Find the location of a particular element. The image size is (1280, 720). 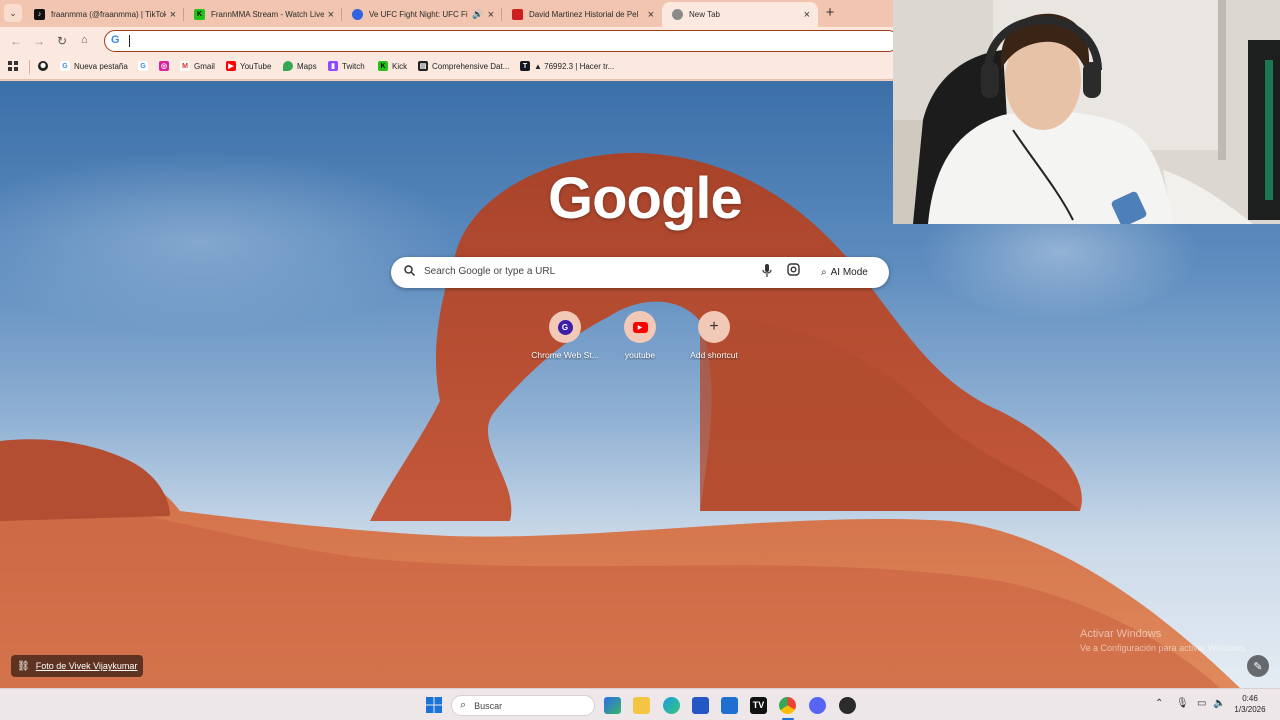

back-icon: ← is located at coordinates (16, 41).